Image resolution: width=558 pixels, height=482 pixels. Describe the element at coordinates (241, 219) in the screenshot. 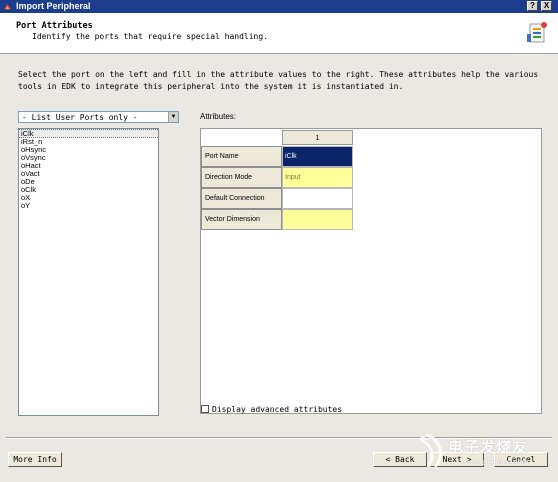

I see `row-header-vector-dimension: Vector Dimension` at that location.